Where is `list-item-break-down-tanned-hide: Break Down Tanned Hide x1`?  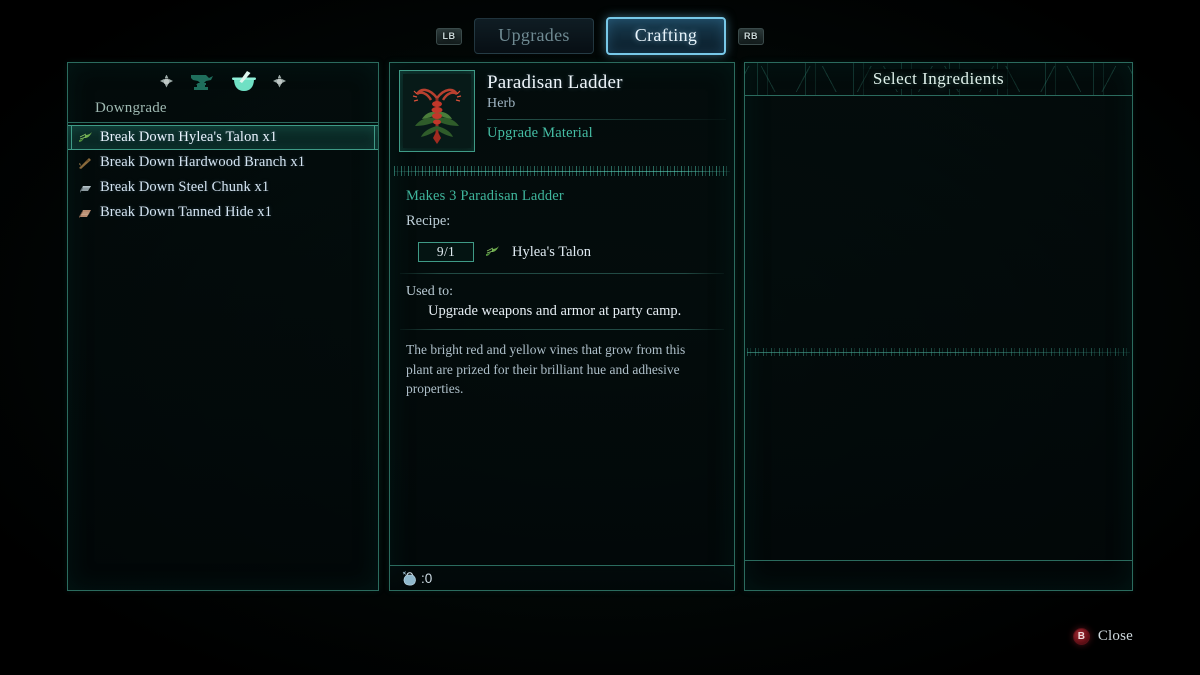
list-item-break-down-tanned-hide: Break Down Tanned Hide x1 is located at coordinates (223, 212).